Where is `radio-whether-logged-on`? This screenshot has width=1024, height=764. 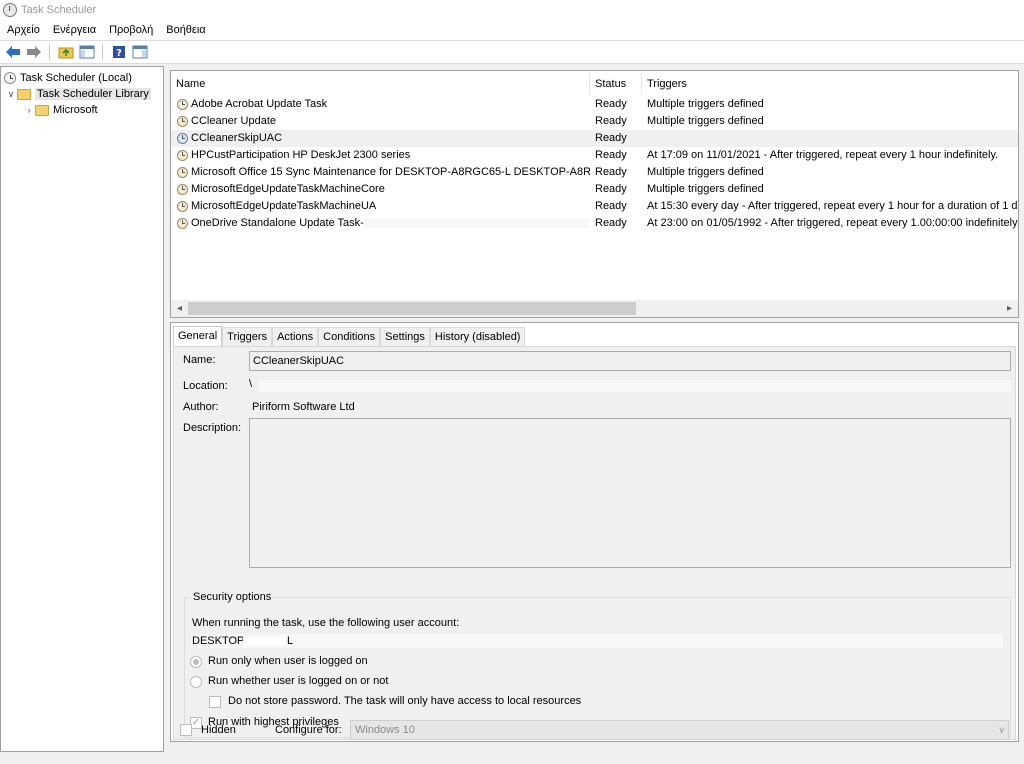 radio-whether-logged-on is located at coordinates (196, 682).